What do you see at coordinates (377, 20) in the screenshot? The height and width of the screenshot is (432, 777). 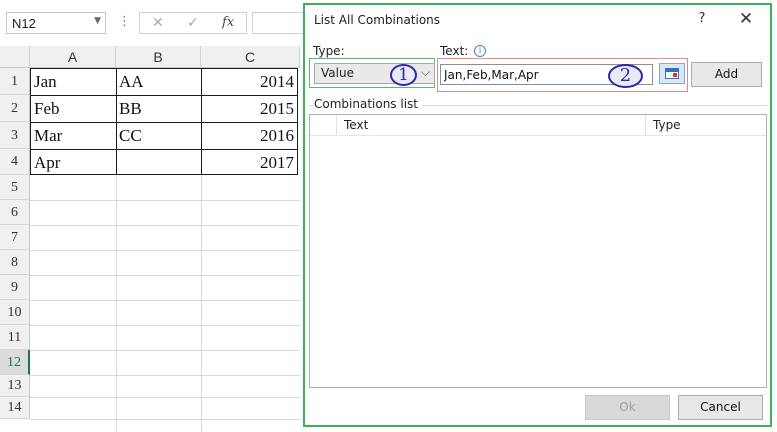 I see `dialog-title: List All Combinations` at bounding box center [377, 20].